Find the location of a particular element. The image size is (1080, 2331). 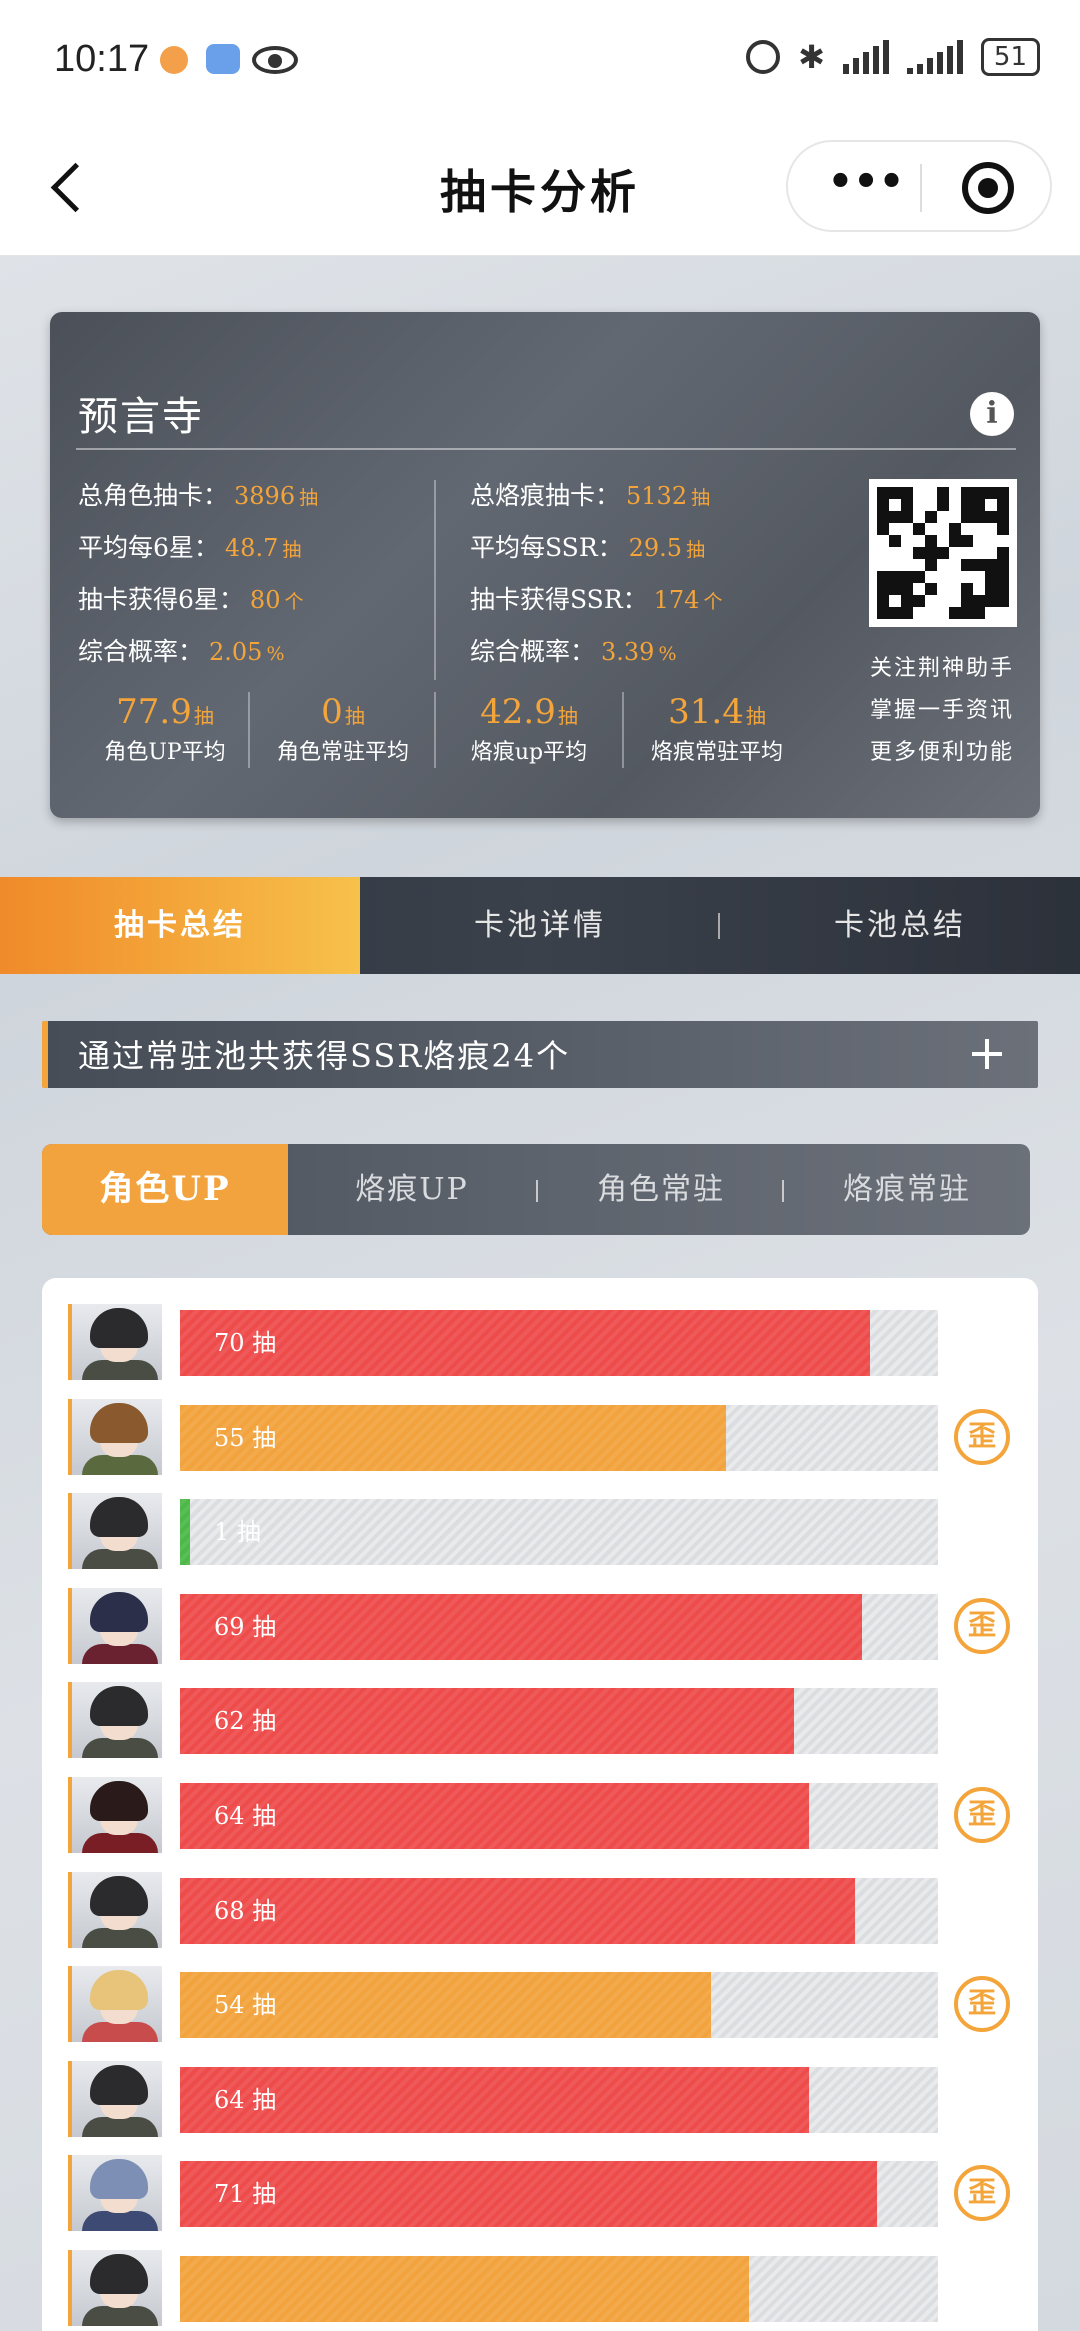

stat-label: 总角色抽卡： is located at coordinates (153, 495).